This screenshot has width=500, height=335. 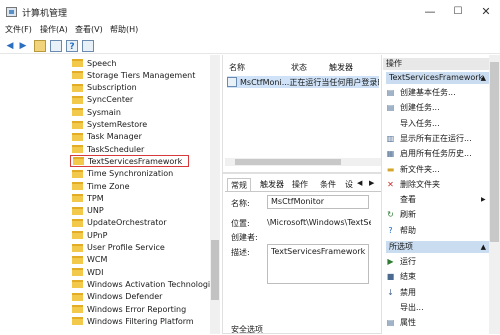 What do you see at coordinates (483, 78) in the screenshot?
I see `collapse-icon: ▲` at bounding box center [483, 78].